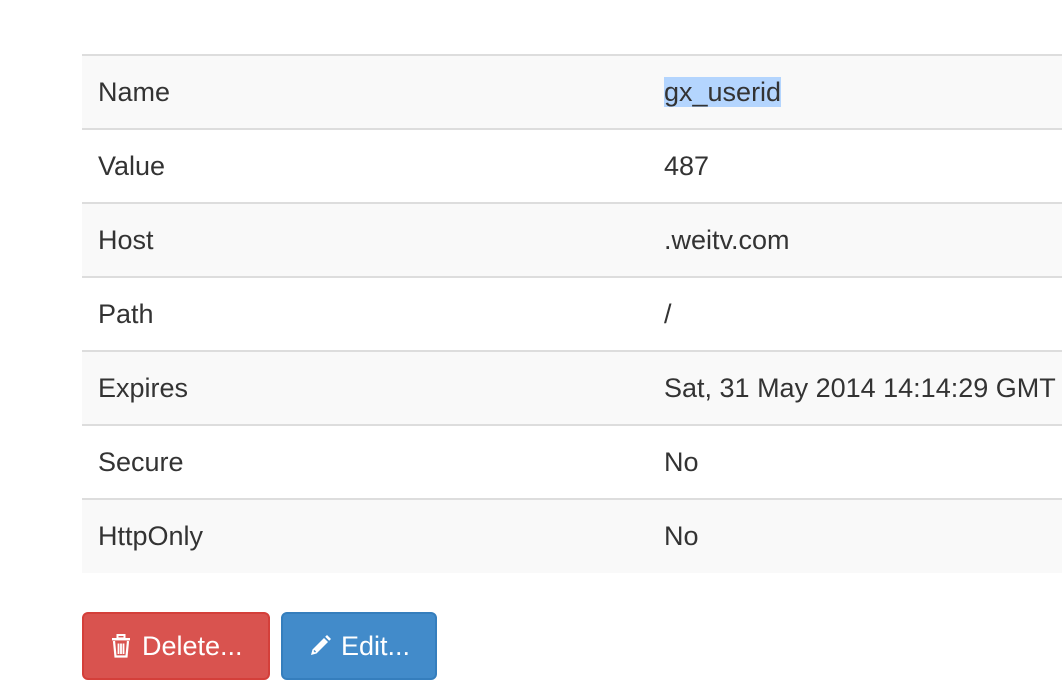 The height and width of the screenshot is (682, 1062). What do you see at coordinates (863, 165) in the screenshot?
I see `cookie-value-value: 487` at bounding box center [863, 165].